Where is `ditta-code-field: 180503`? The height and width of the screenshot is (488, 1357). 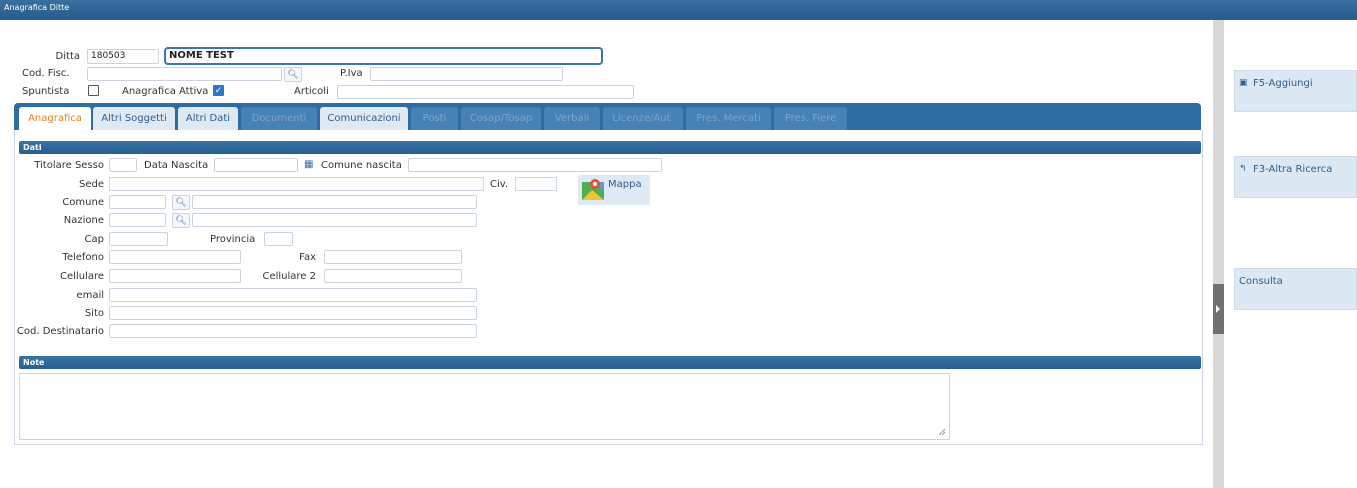
ditta-code-field: 180503 is located at coordinates (123, 56).